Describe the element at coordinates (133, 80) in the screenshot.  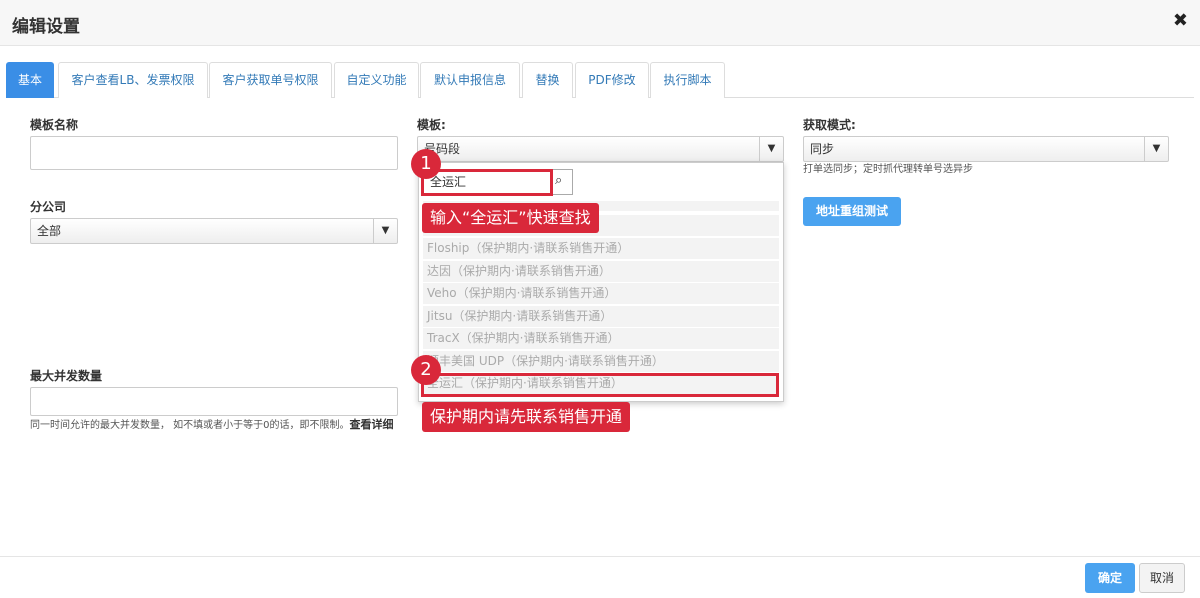
I see `tab-customer-lb-invoice-permission: 客户查看LB、发票权限` at that location.